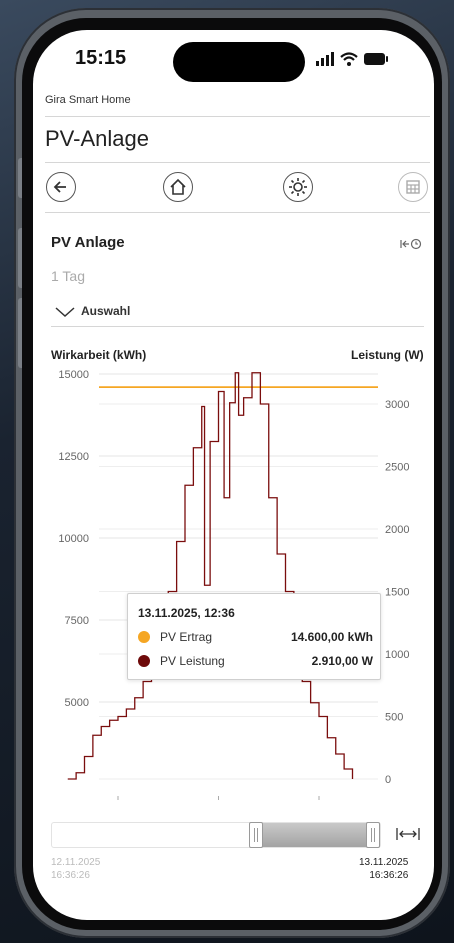 The height and width of the screenshot is (943, 454). What do you see at coordinates (376, 59) in the screenshot?
I see `battery-icon` at bounding box center [376, 59].